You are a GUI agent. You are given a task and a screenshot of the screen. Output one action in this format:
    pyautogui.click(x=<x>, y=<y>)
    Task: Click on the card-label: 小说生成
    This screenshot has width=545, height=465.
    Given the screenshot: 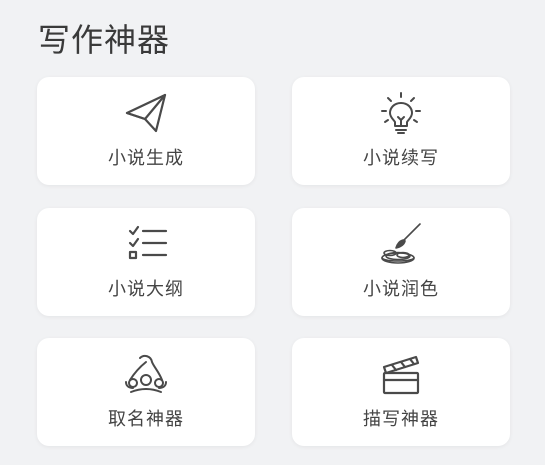 What is the action you would take?
    pyautogui.click(x=146, y=158)
    